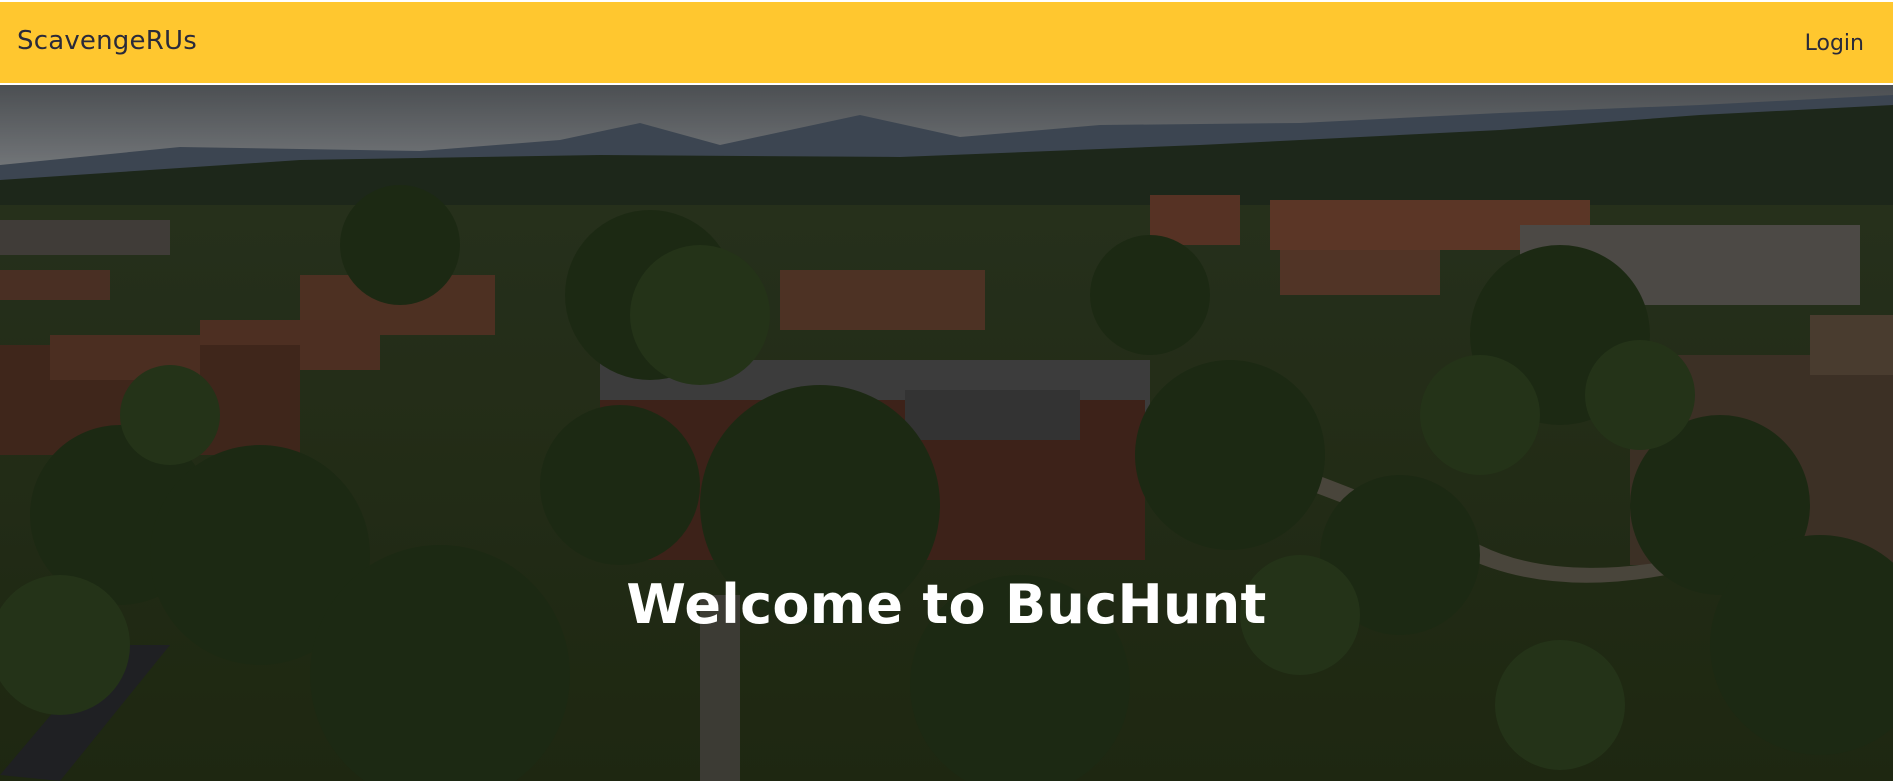 This screenshot has height=781, width=1893. I want to click on brand-link: ScavengeRUs, so click(107, 41).